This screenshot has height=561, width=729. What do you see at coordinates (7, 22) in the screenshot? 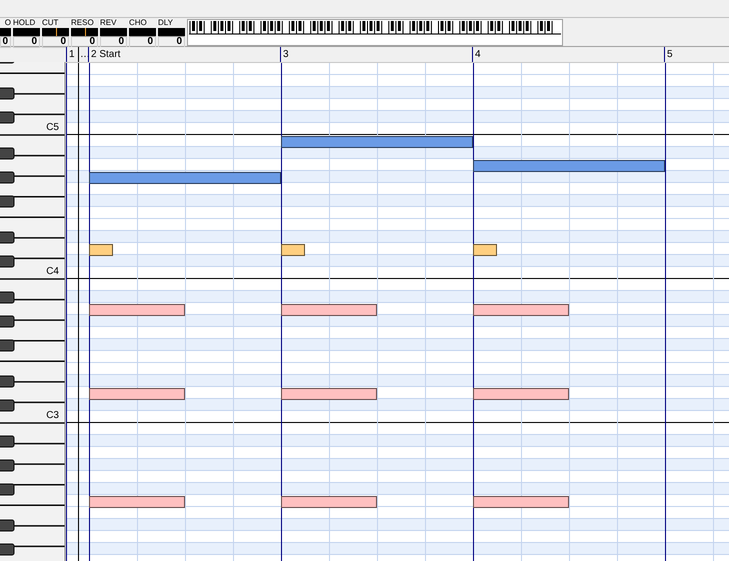
I see `effect-label: O` at bounding box center [7, 22].